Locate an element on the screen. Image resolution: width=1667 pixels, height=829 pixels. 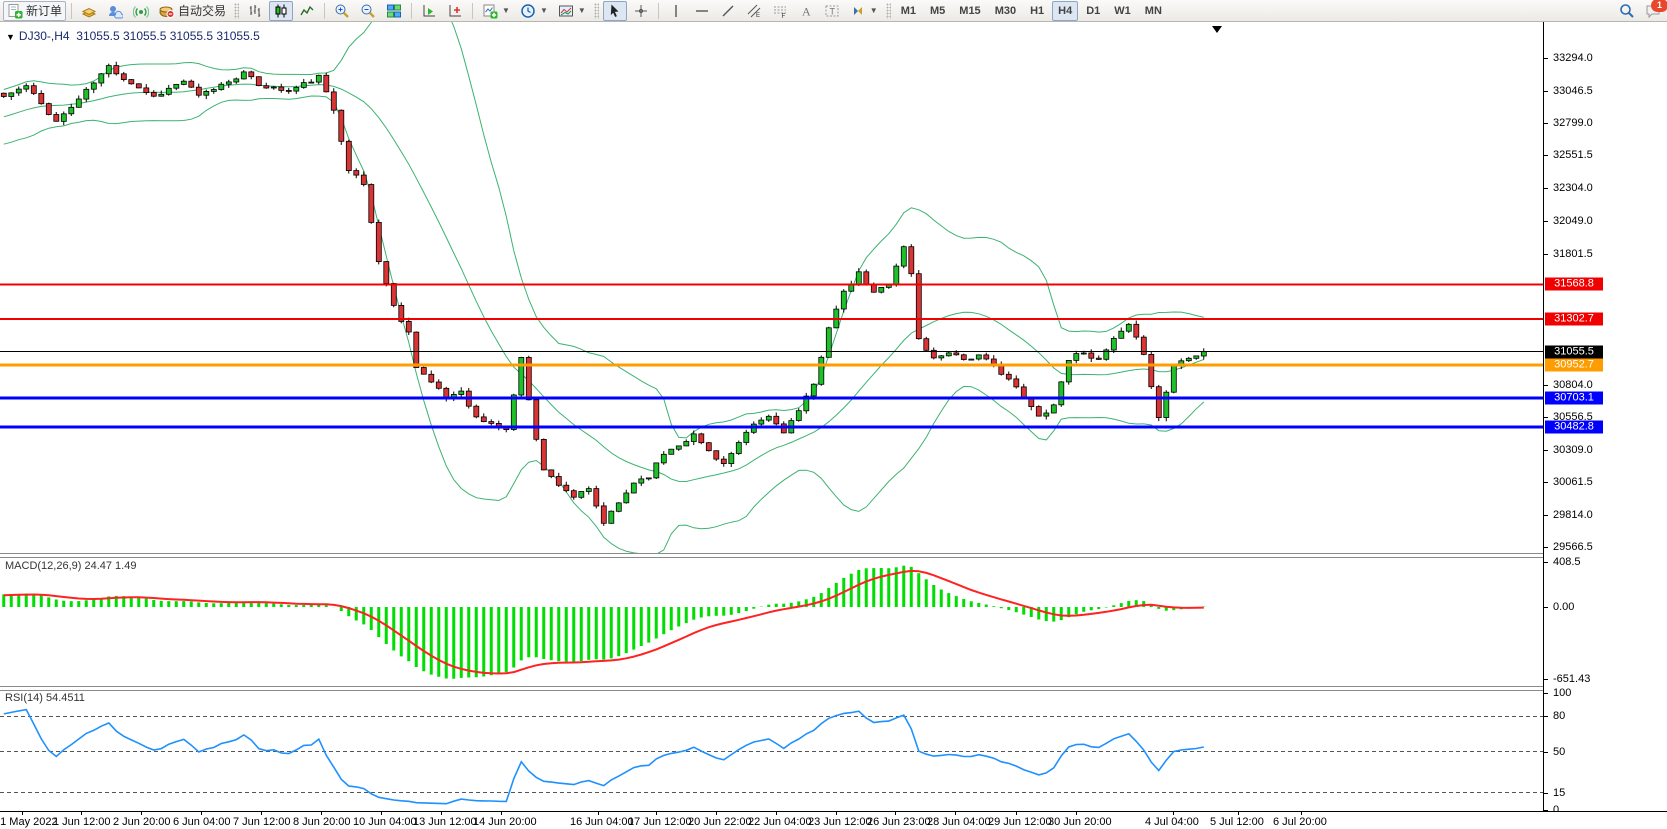
svg-text: F is located at coordinates (783, 16).